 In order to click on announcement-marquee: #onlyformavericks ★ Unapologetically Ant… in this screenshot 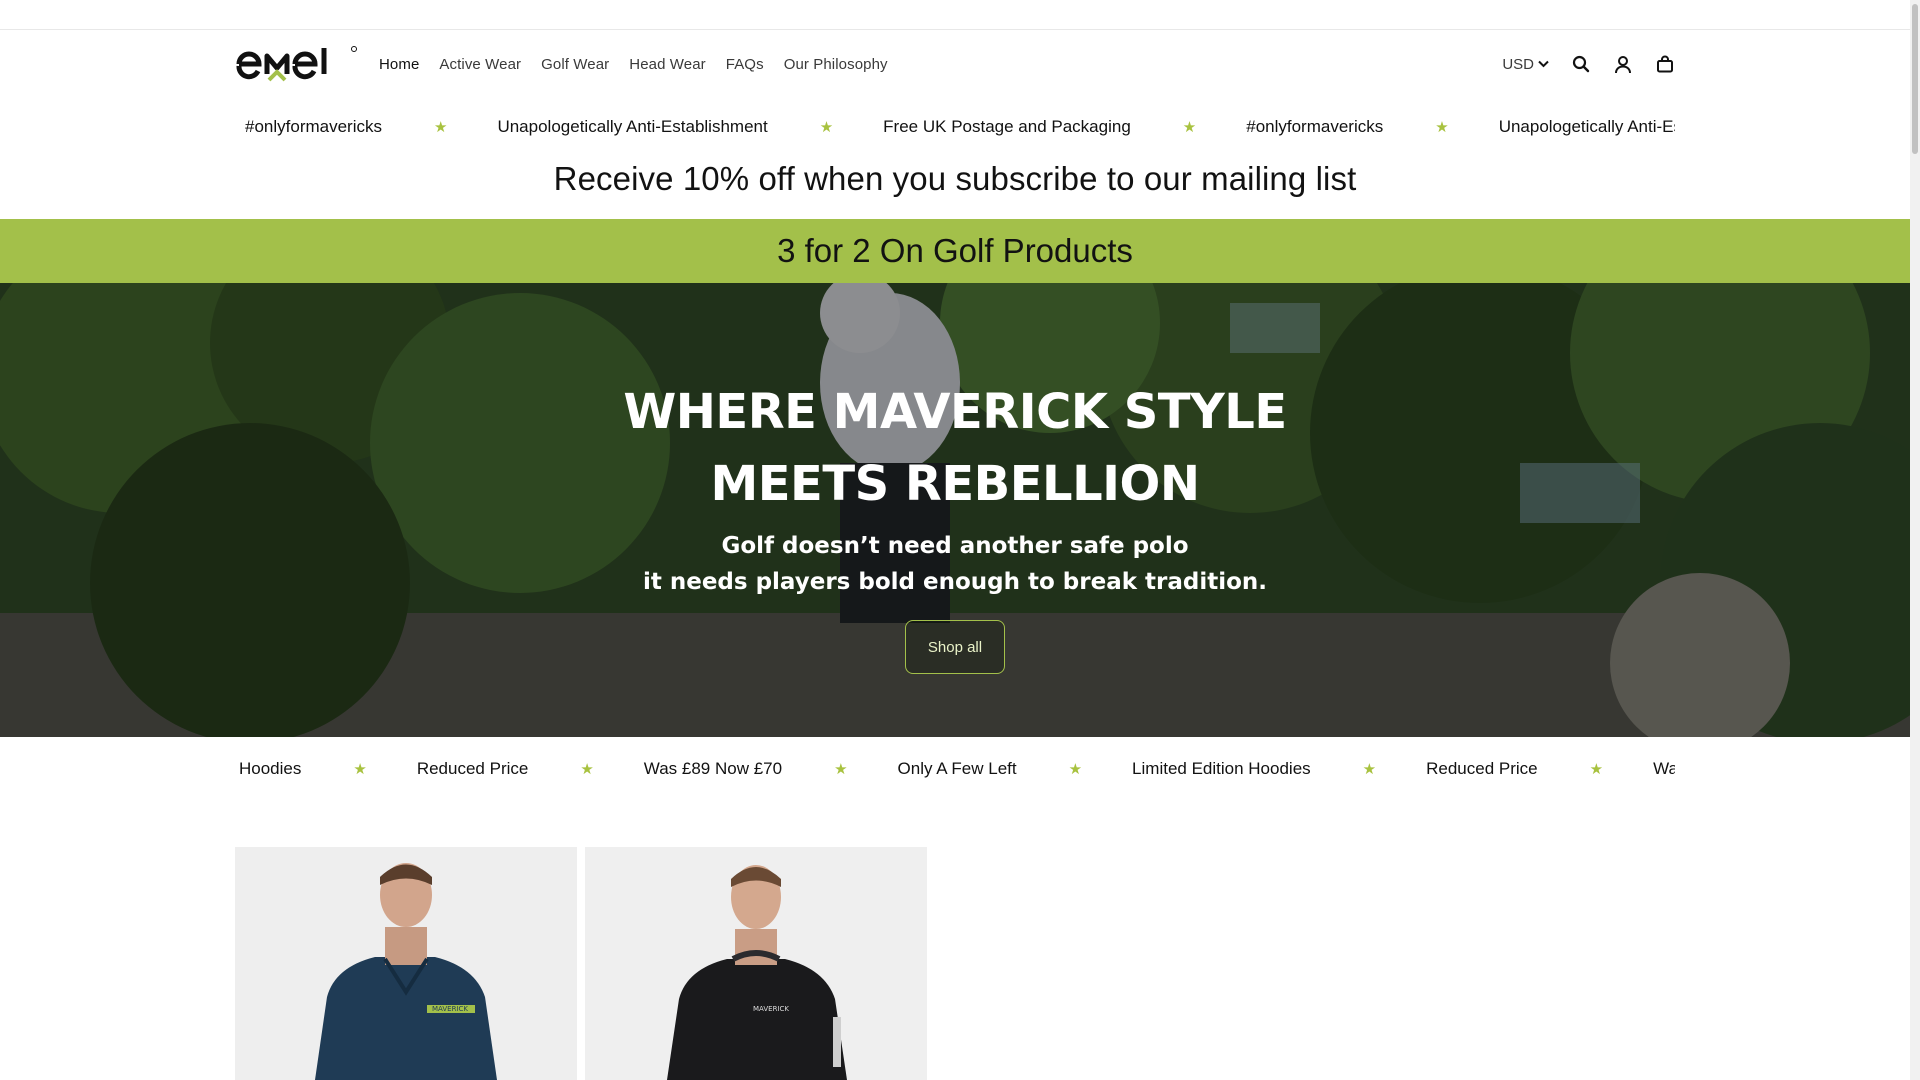, I will do `click(955, 127)`.